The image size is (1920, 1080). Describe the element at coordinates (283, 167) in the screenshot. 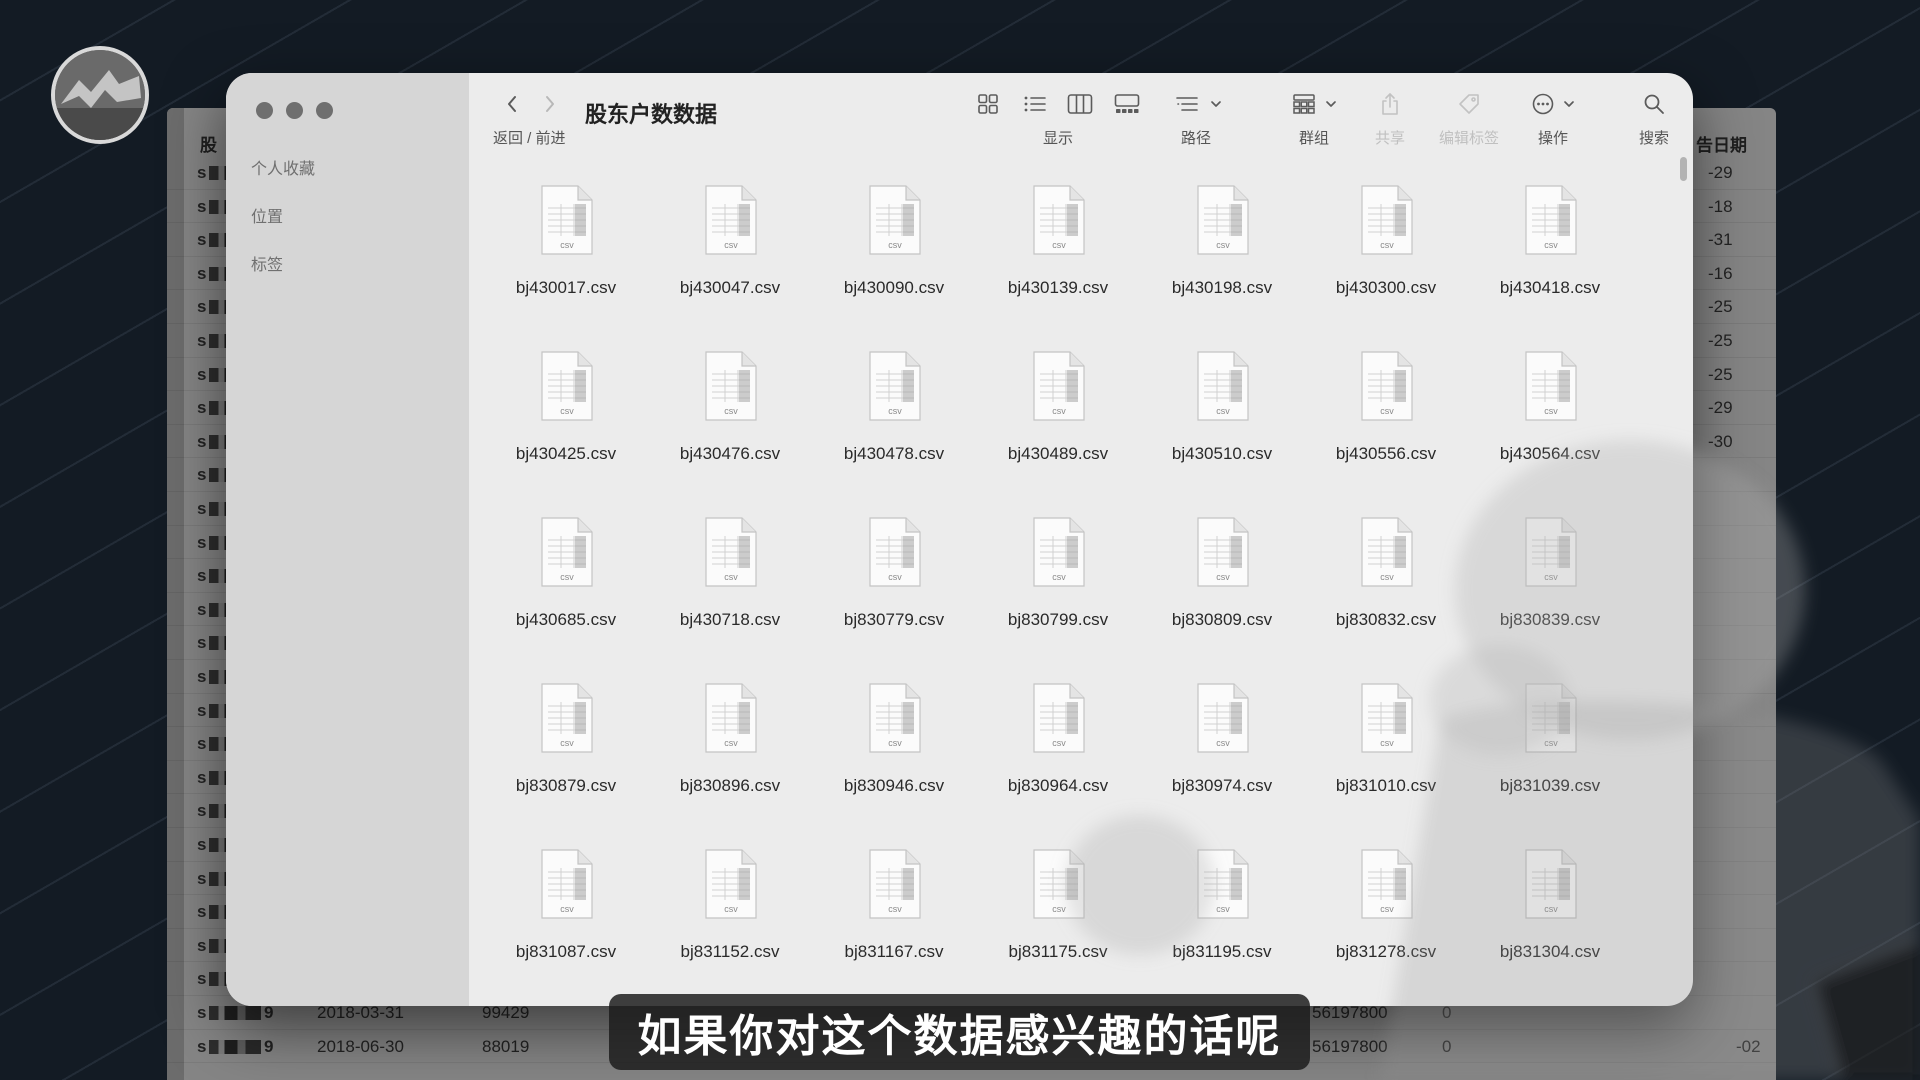

I see `sidebar-section-favorites: 个人收藏` at that location.